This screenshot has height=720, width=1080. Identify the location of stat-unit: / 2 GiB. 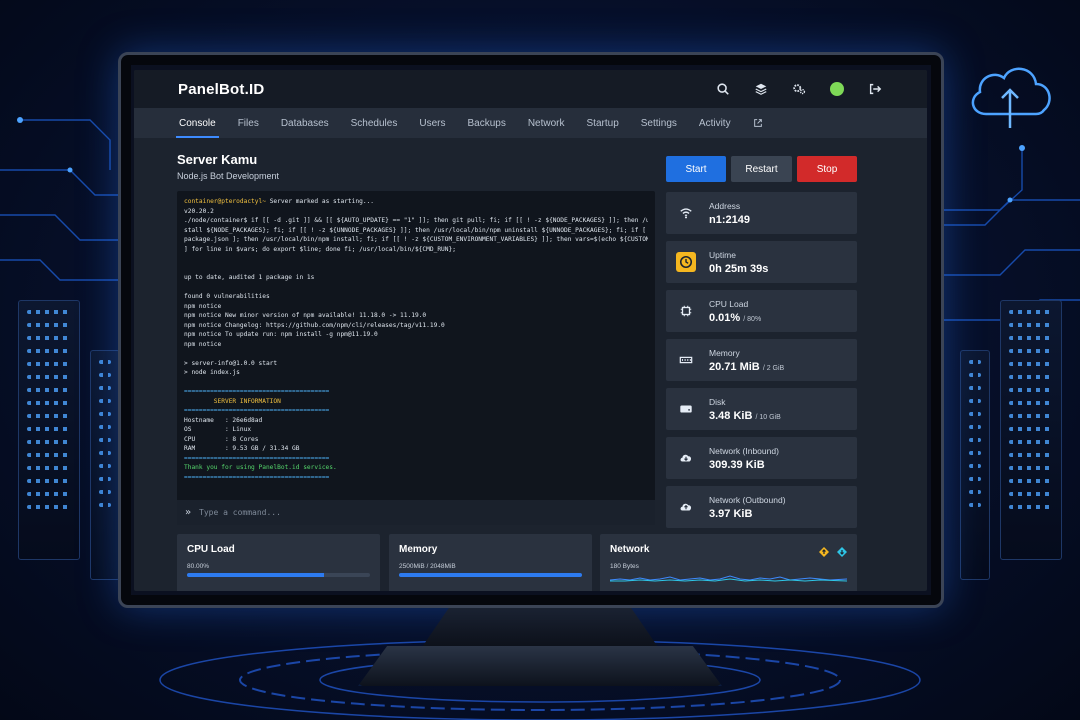
(773, 368).